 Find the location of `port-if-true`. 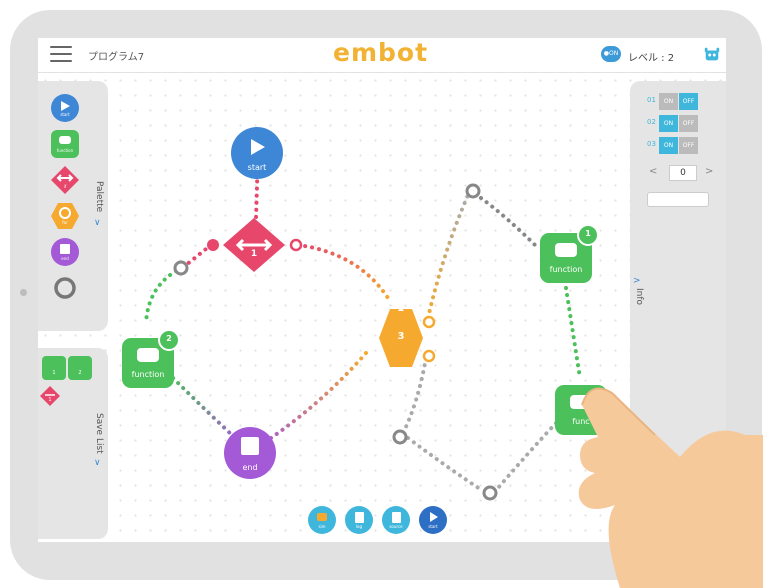

port-if-true is located at coordinates (296, 245).